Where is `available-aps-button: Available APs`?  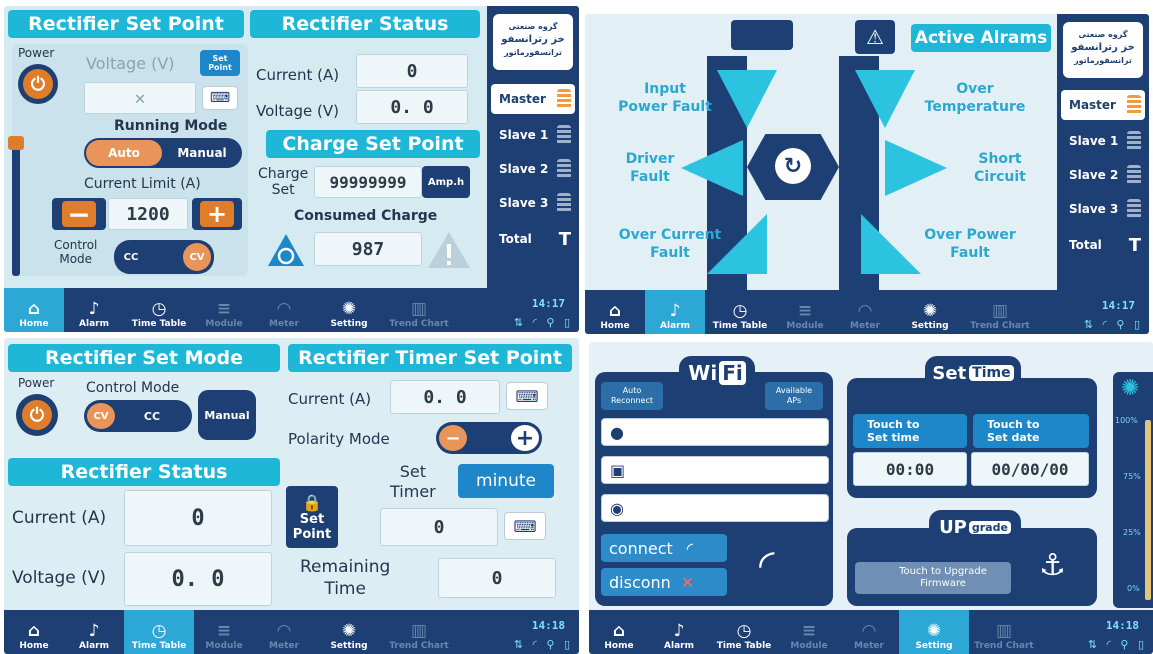
available-aps-button: Available APs is located at coordinates (794, 396).